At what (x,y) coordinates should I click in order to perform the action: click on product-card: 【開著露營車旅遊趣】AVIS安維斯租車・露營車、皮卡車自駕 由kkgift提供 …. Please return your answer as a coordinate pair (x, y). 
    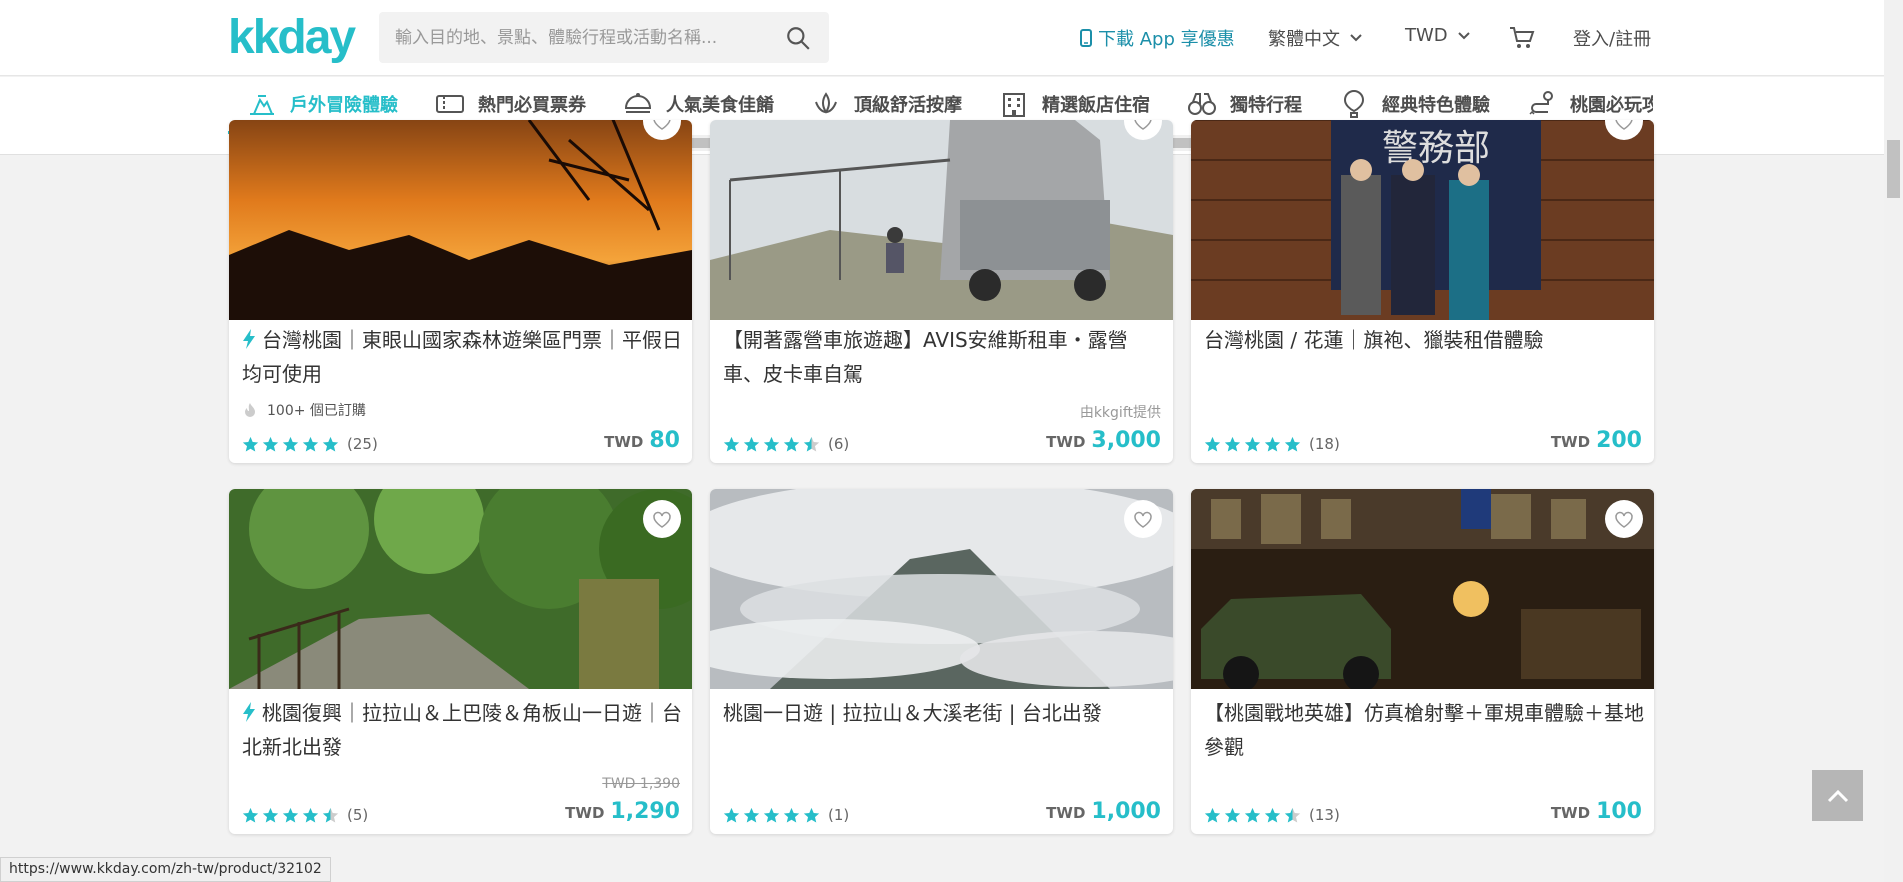
    Looking at the image, I should click on (941, 291).